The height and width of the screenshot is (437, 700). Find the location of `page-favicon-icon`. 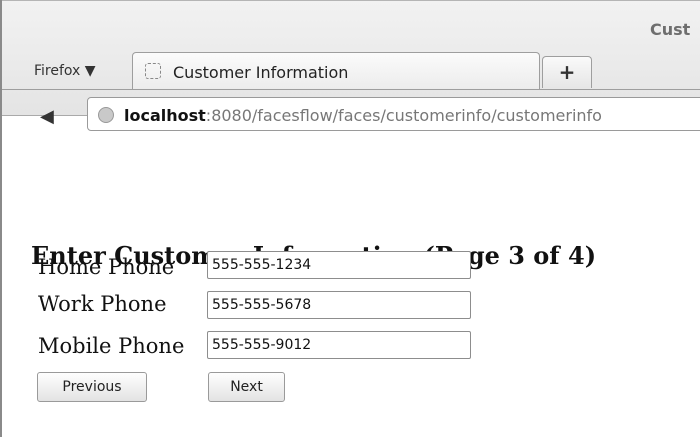

page-favicon-icon is located at coordinates (153, 71).